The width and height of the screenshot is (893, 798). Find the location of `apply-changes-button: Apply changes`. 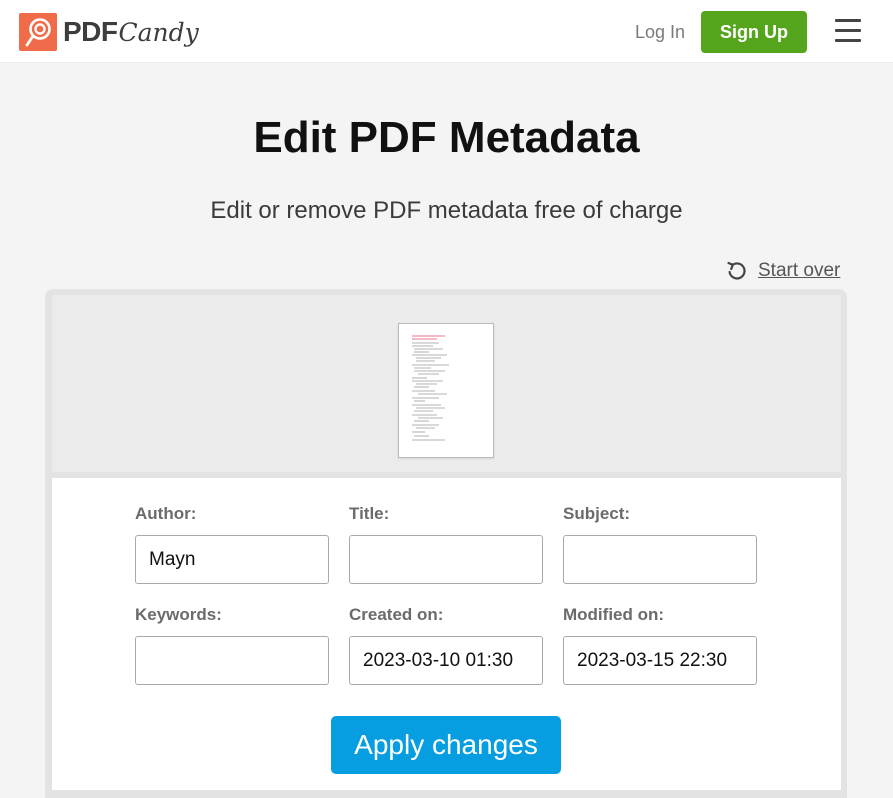

apply-changes-button: Apply changes is located at coordinates (446, 745).